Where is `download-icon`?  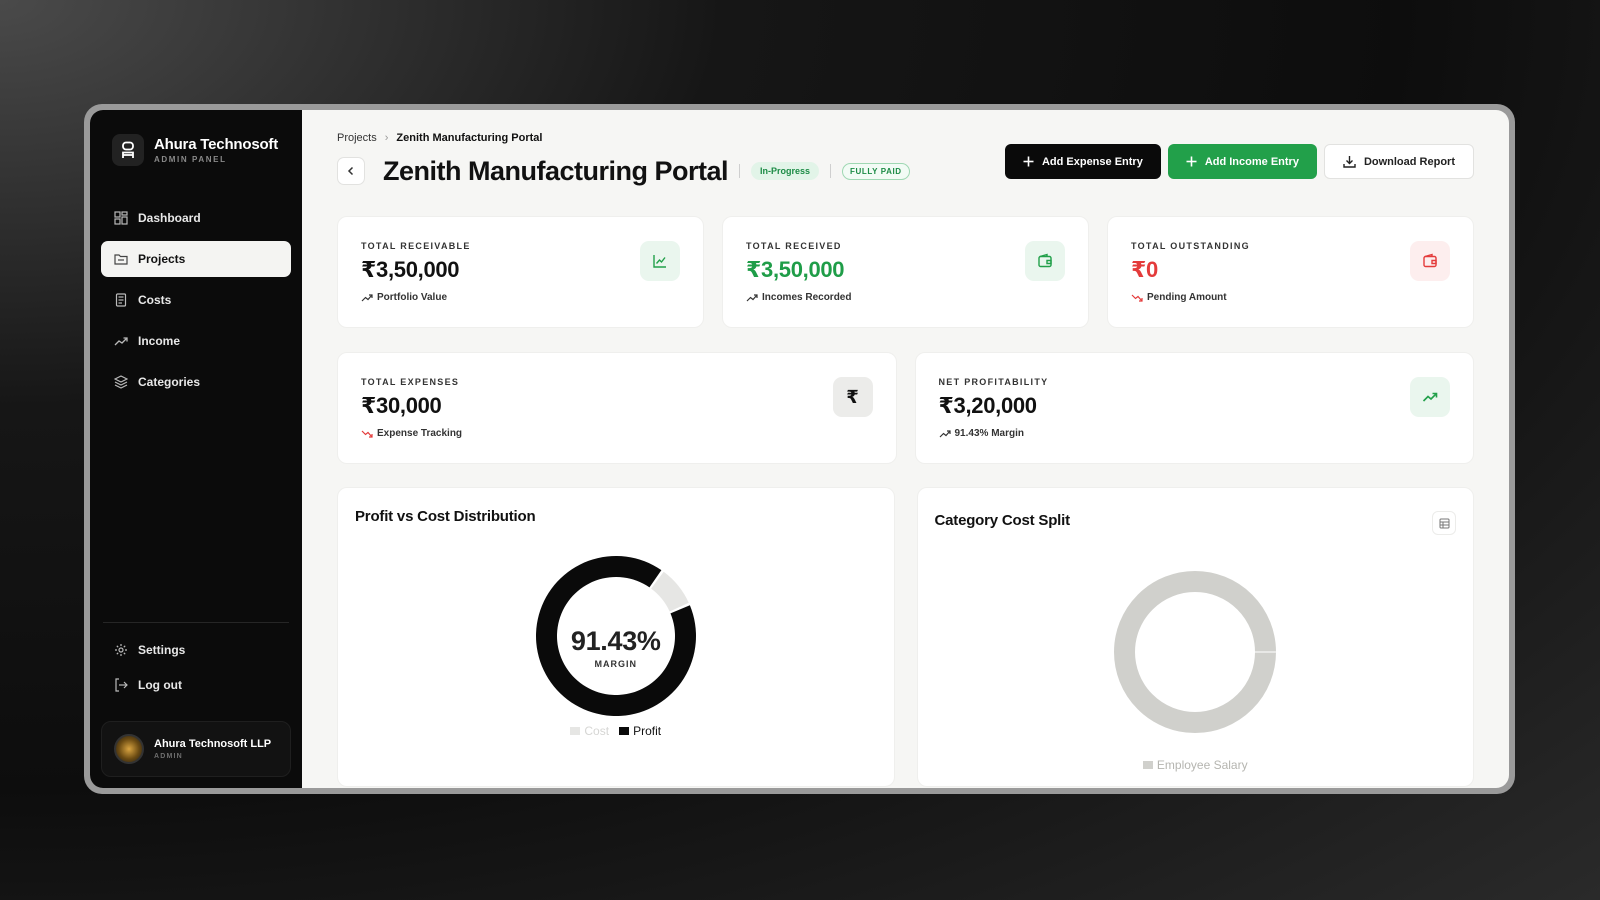 download-icon is located at coordinates (1349, 162).